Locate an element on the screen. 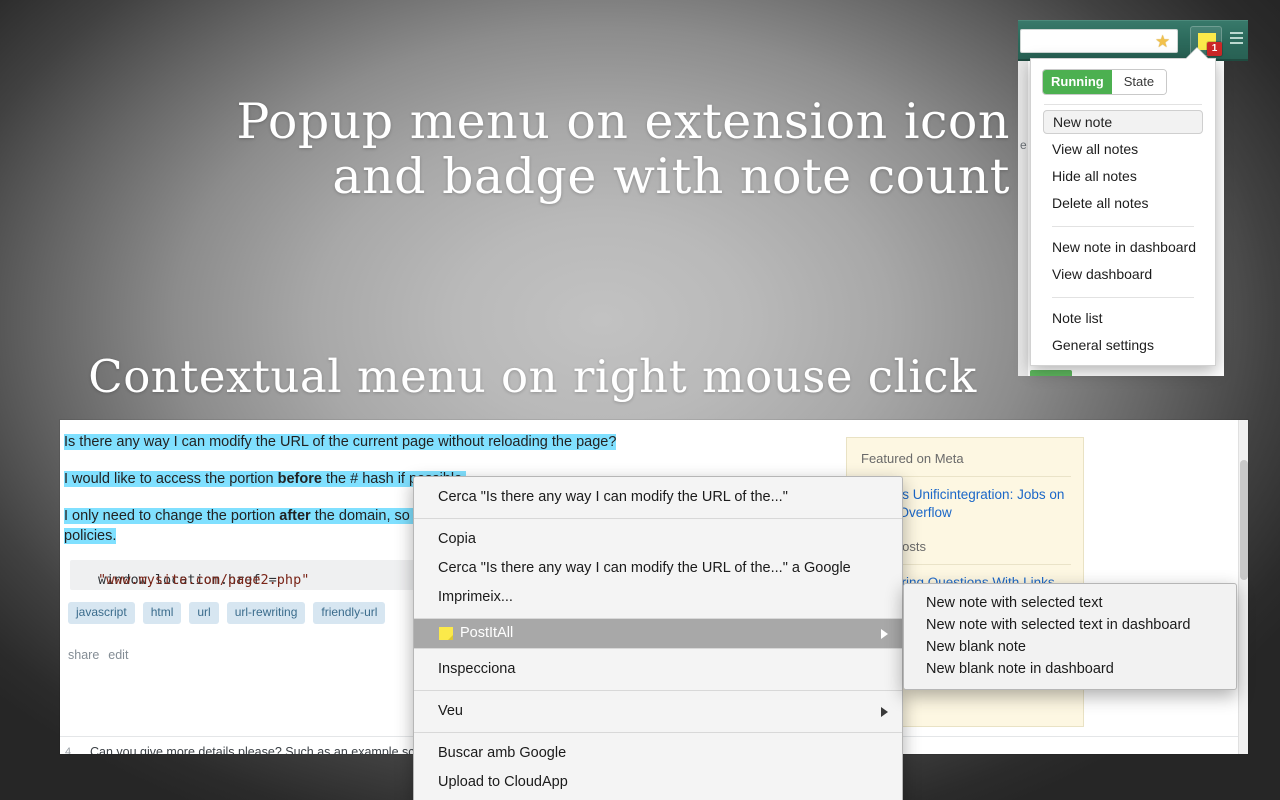 The height and width of the screenshot is (800, 1280). page-green-button is located at coordinates (1051, 373).